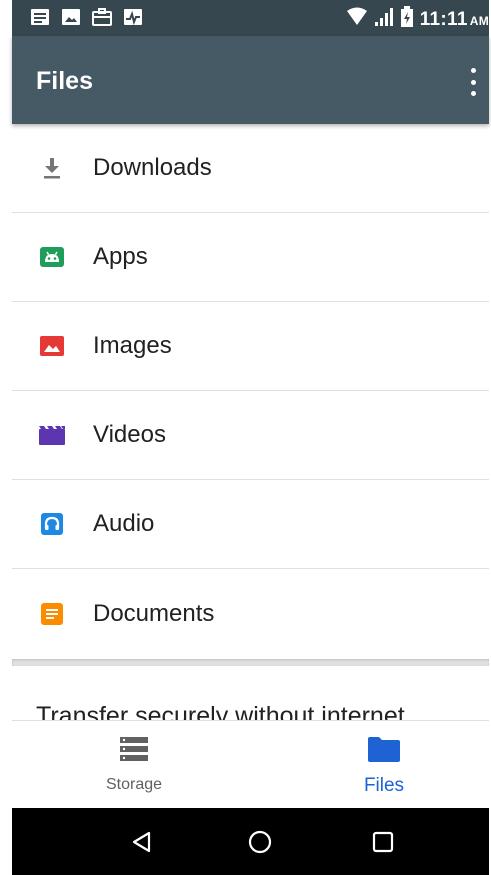 Image resolution: width=491 pixels, height=875 pixels. Describe the element at coordinates (133, 17) in the screenshot. I see `activity-icon` at that location.